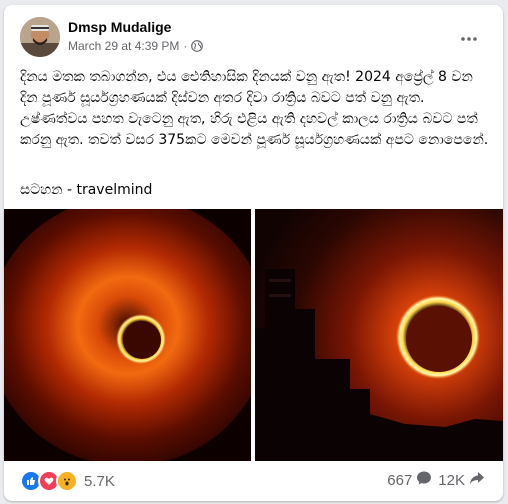 Image resolution: width=508 pixels, height=504 pixels. Describe the element at coordinates (400, 480) in the screenshot. I see `comments-count: 667` at that location.